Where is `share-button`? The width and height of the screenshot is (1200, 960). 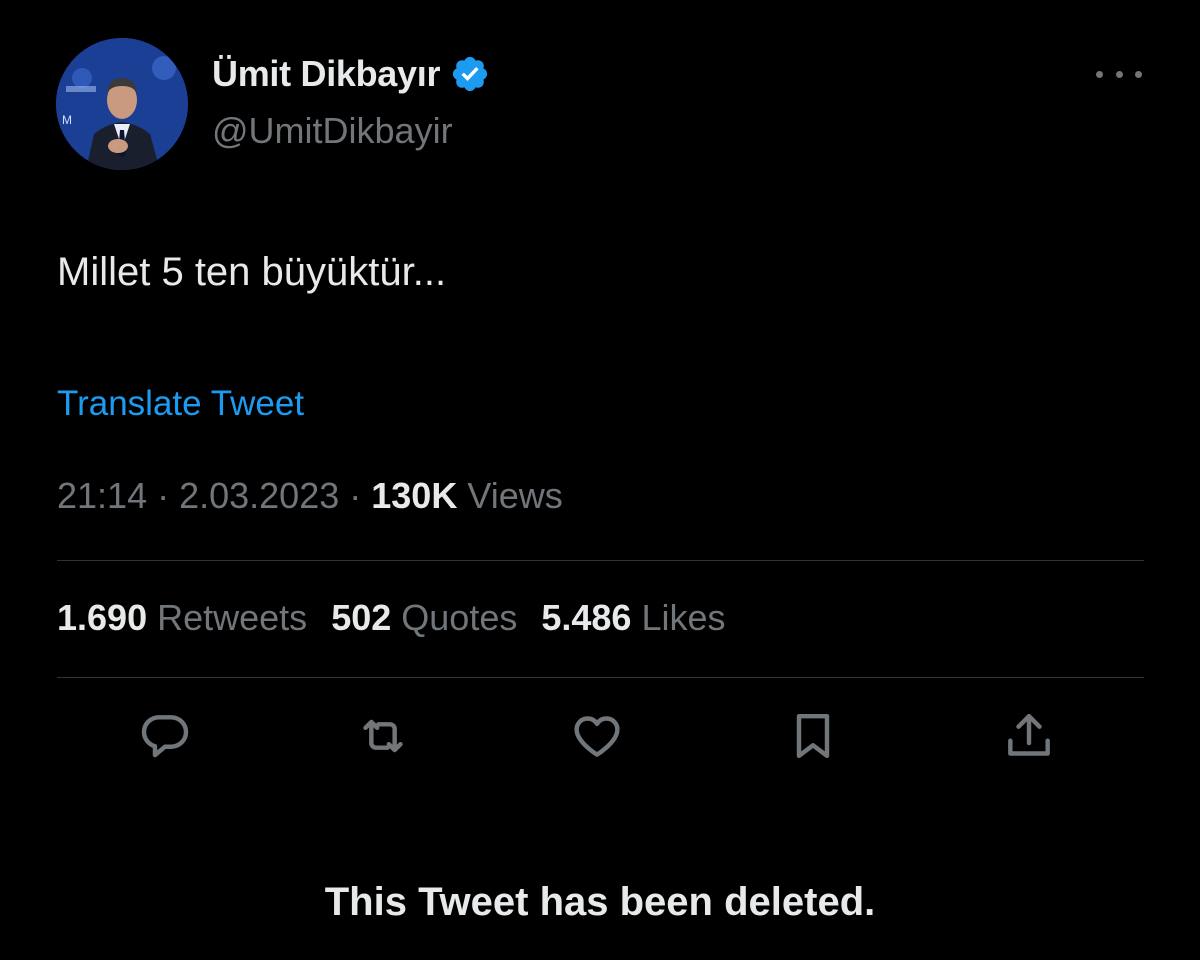 share-button is located at coordinates (1029, 738).